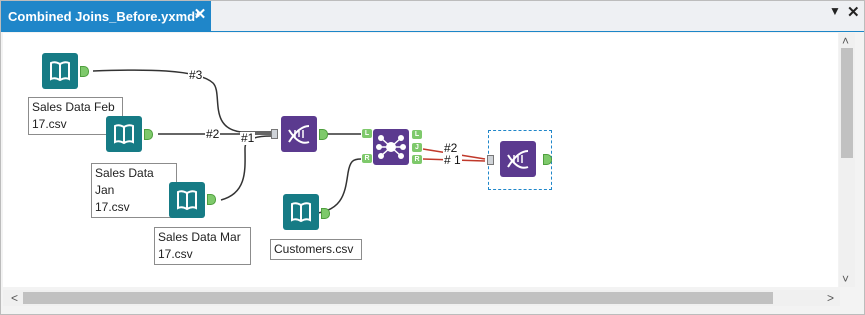 This screenshot has width=865, height=315. What do you see at coordinates (432, 16) in the screenshot?
I see `tab-strip: Combined Joins_Before.yxmd* ✕ ▼ ✕` at bounding box center [432, 16].